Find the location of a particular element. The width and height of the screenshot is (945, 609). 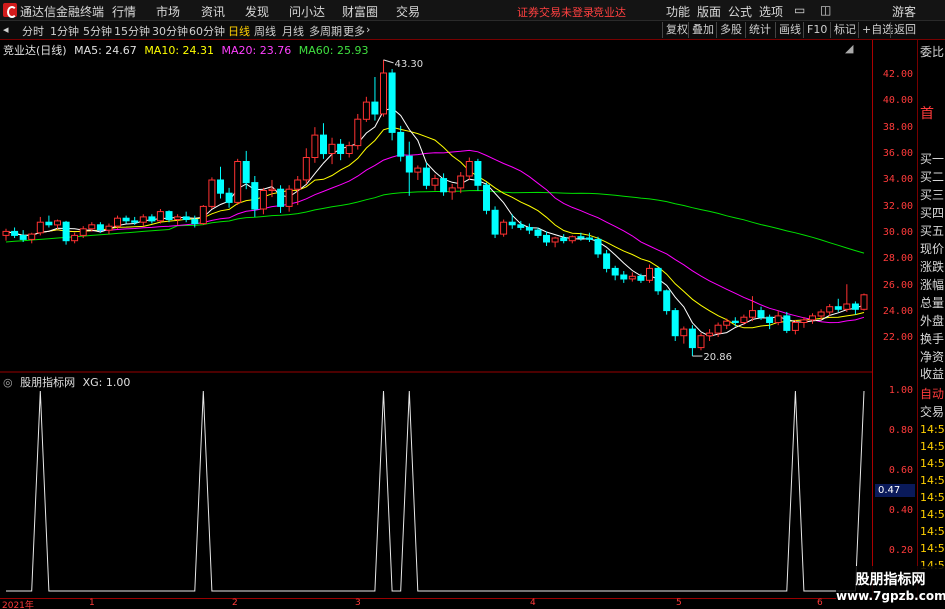

side-label: 买四 is located at coordinates (932, 213).